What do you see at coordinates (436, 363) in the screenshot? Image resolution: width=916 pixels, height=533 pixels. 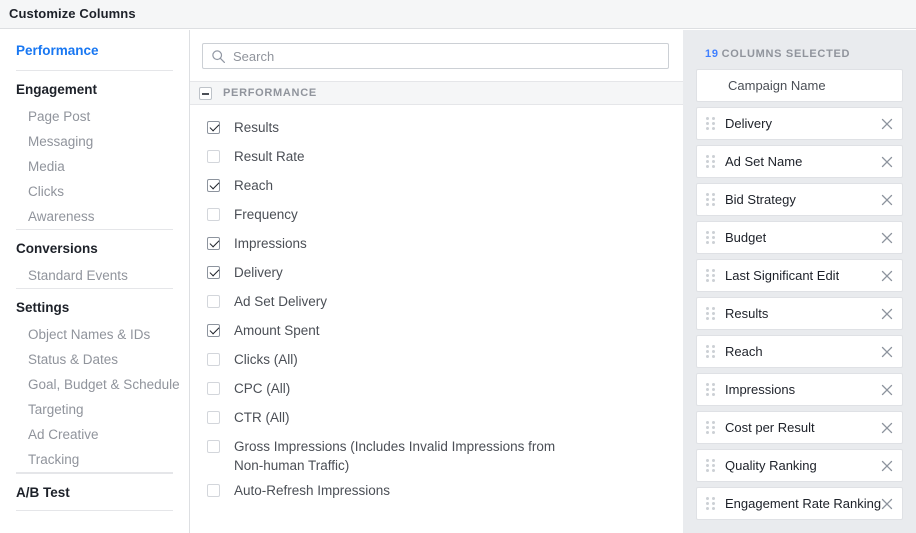 I see `column-checkbox-row: Clicks (All)` at bounding box center [436, 363].